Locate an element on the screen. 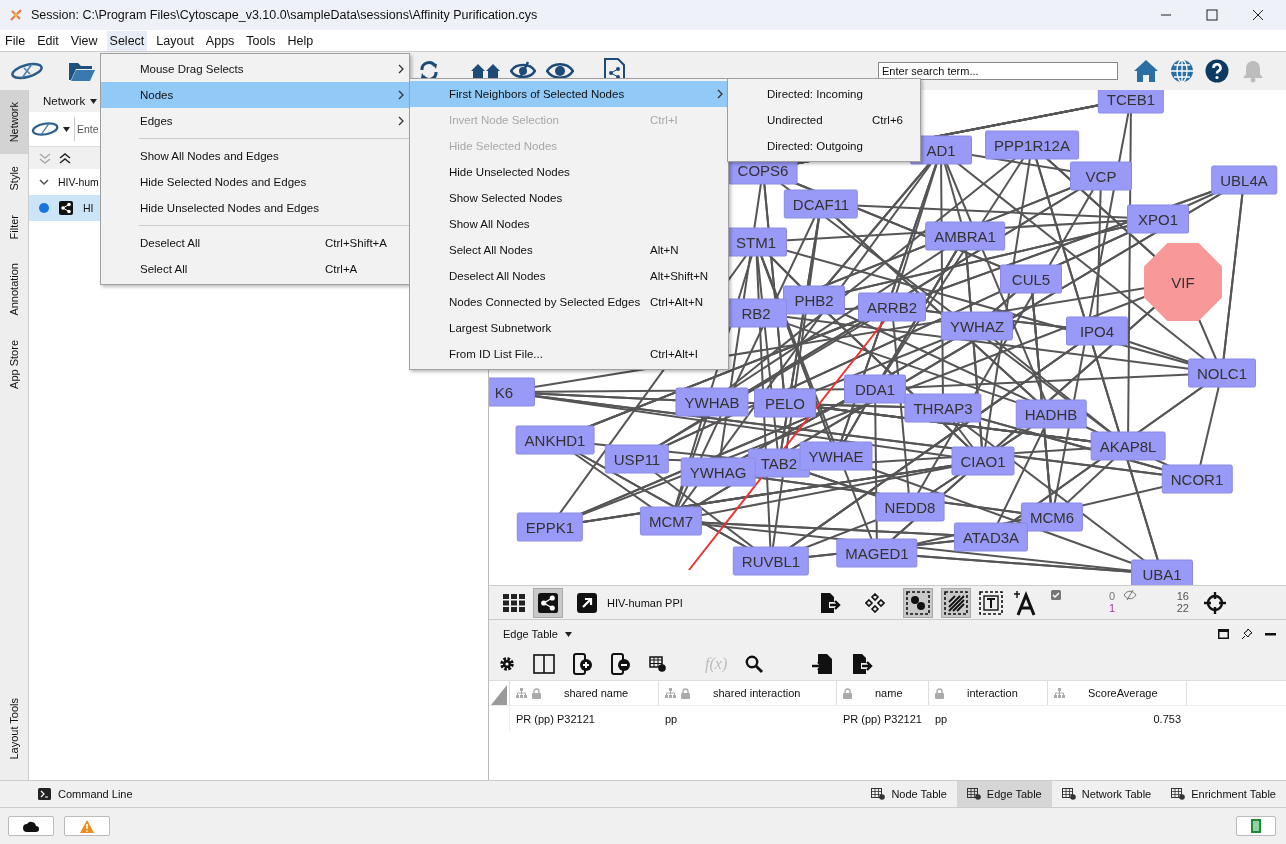  column-label: name is located at coordinates (889, 693).